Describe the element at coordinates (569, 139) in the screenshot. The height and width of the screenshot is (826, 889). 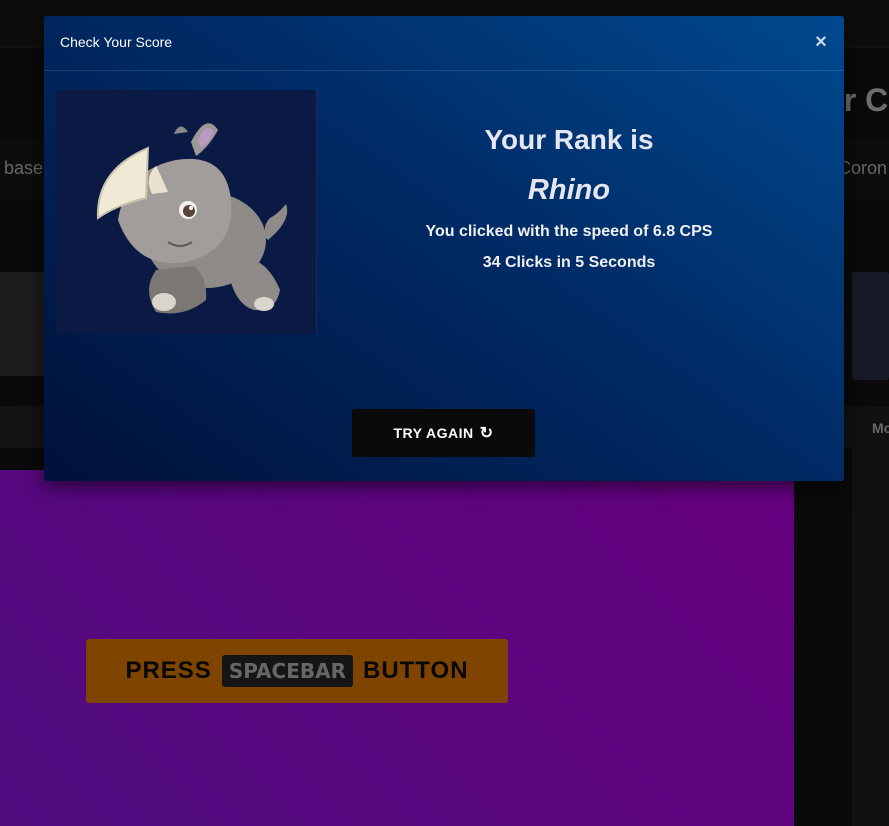
I see `rank-heading: Your Rank is` at that location.